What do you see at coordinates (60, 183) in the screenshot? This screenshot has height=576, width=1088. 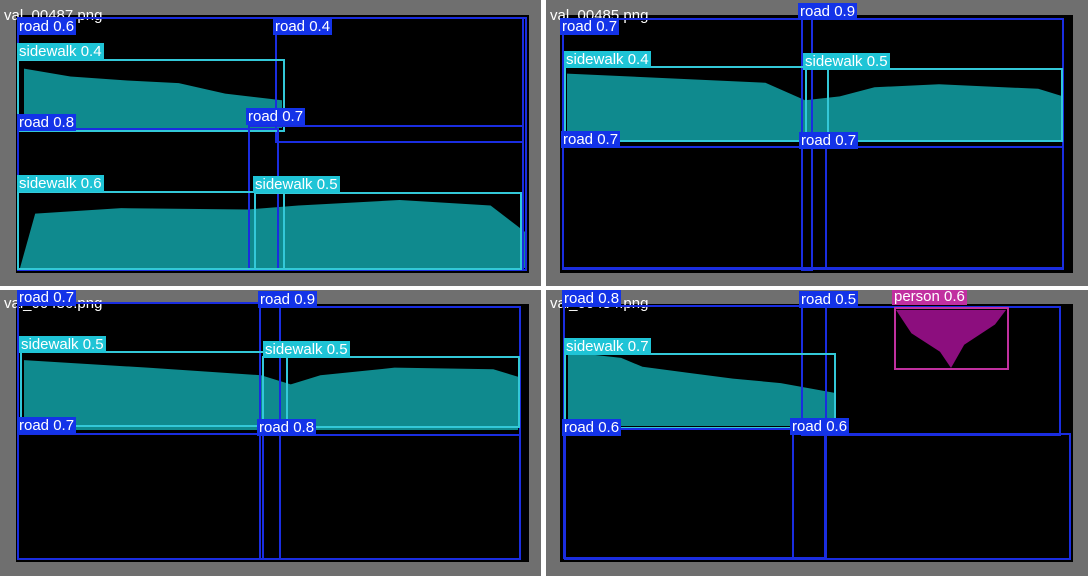 I see `detection-label: sidewalk 0.6` at bounding box center [60, 183].